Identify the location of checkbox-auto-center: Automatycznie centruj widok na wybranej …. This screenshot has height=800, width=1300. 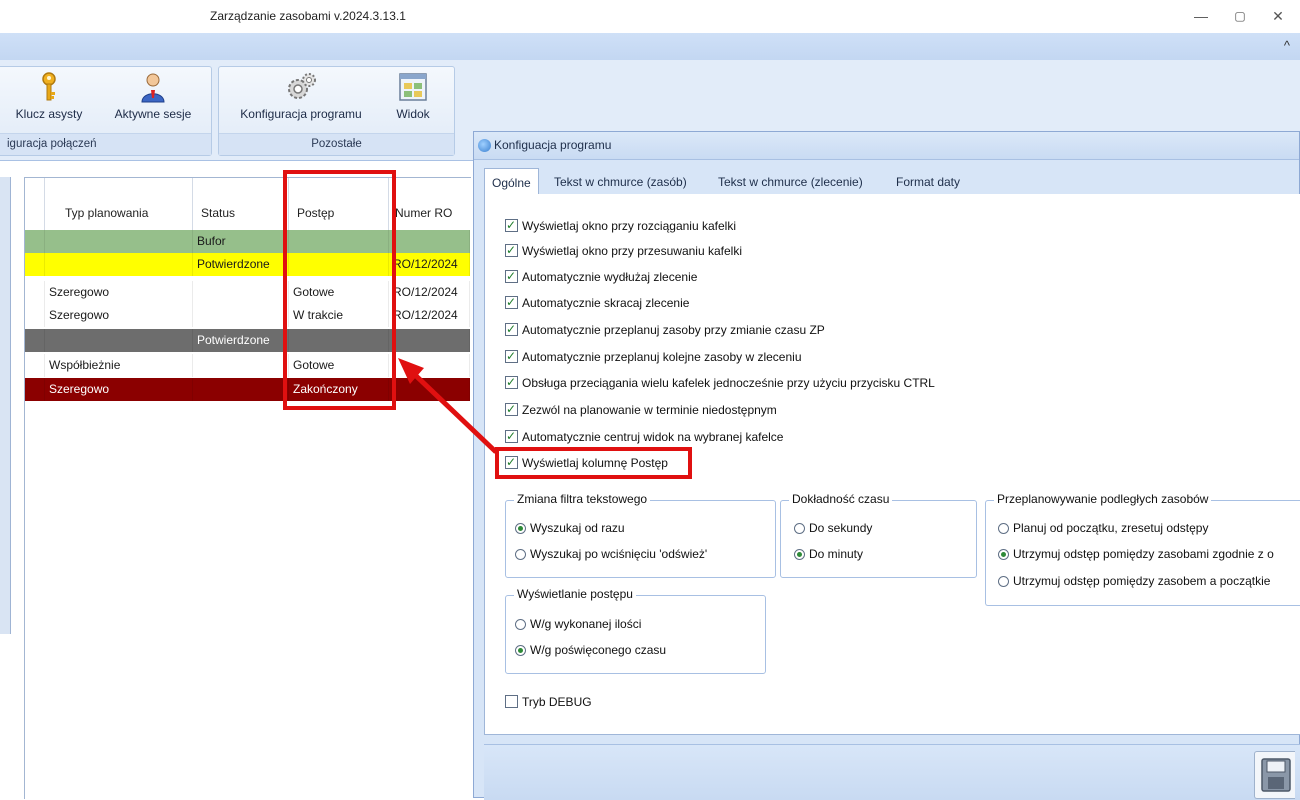
(644, 436).